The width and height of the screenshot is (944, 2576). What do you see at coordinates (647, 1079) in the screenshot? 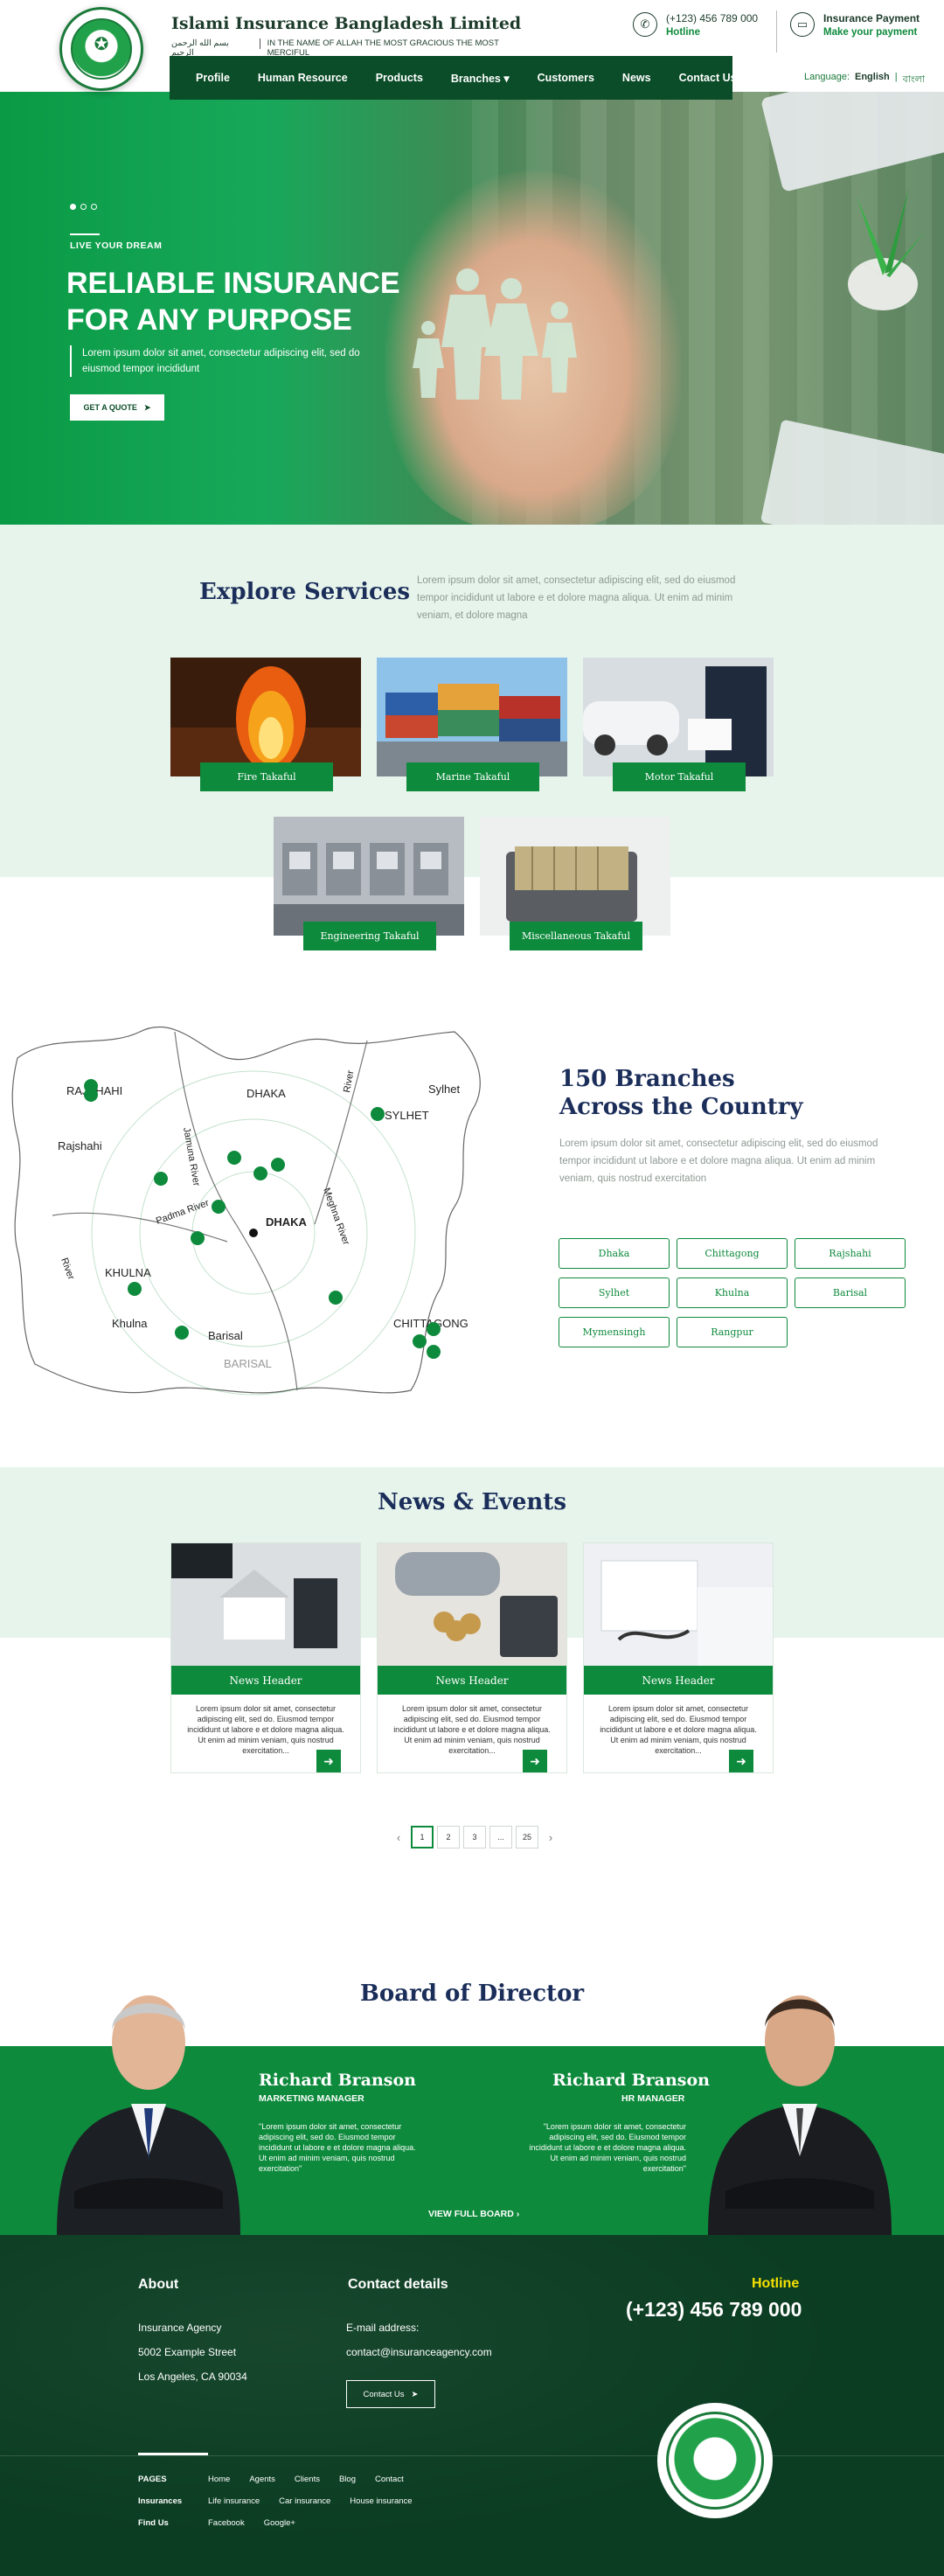
I see `branches-title-line1: 150 Branches` at bounding box center [647, 1079].